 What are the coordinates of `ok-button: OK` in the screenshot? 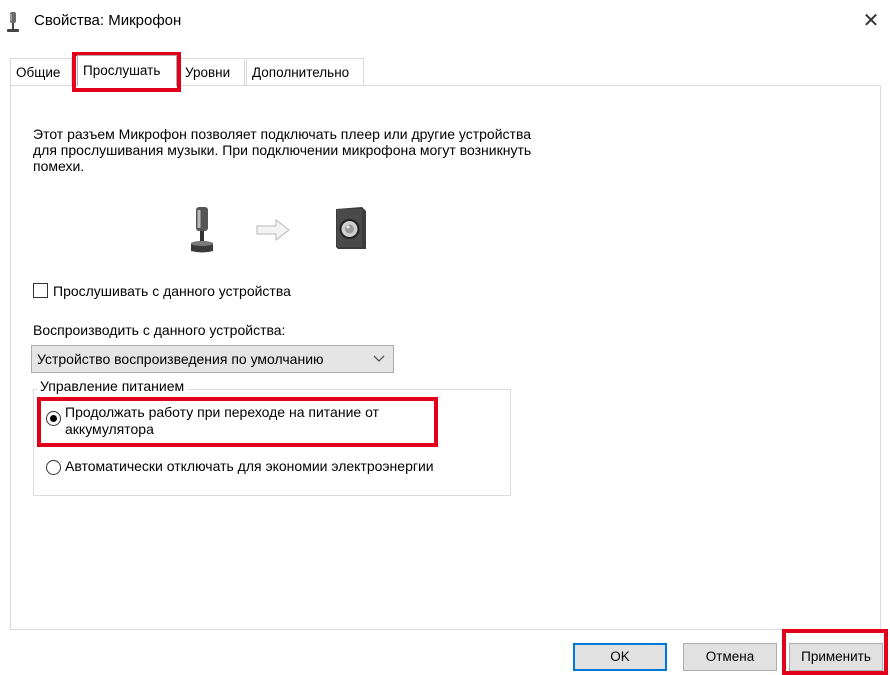 It's located at (620, 657).